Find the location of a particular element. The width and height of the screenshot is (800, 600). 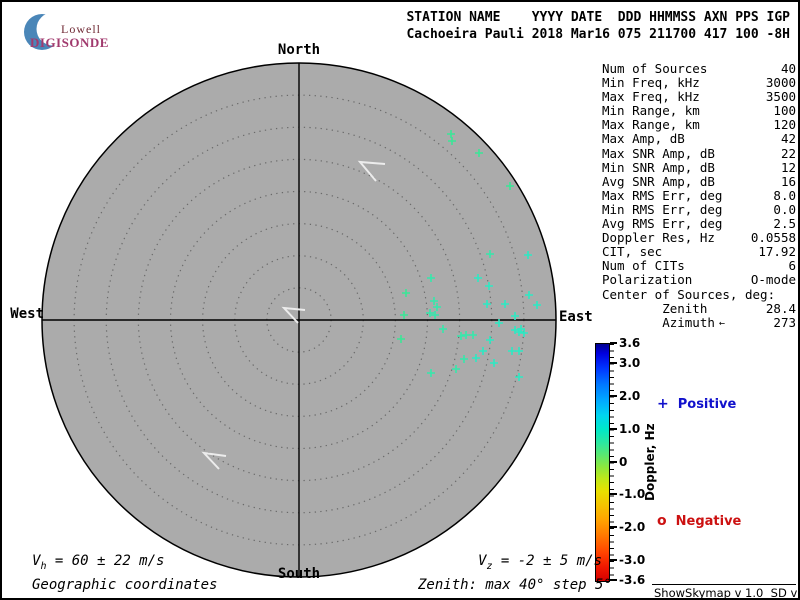

info-row-label: Polarization is located at coordinates (647, 280).